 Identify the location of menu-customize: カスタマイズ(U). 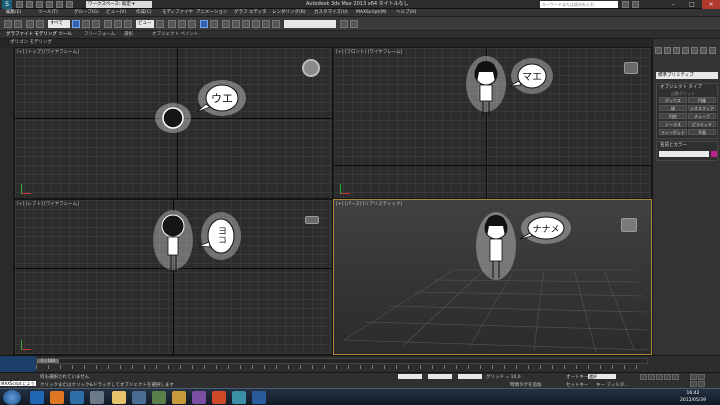
(331, 13).